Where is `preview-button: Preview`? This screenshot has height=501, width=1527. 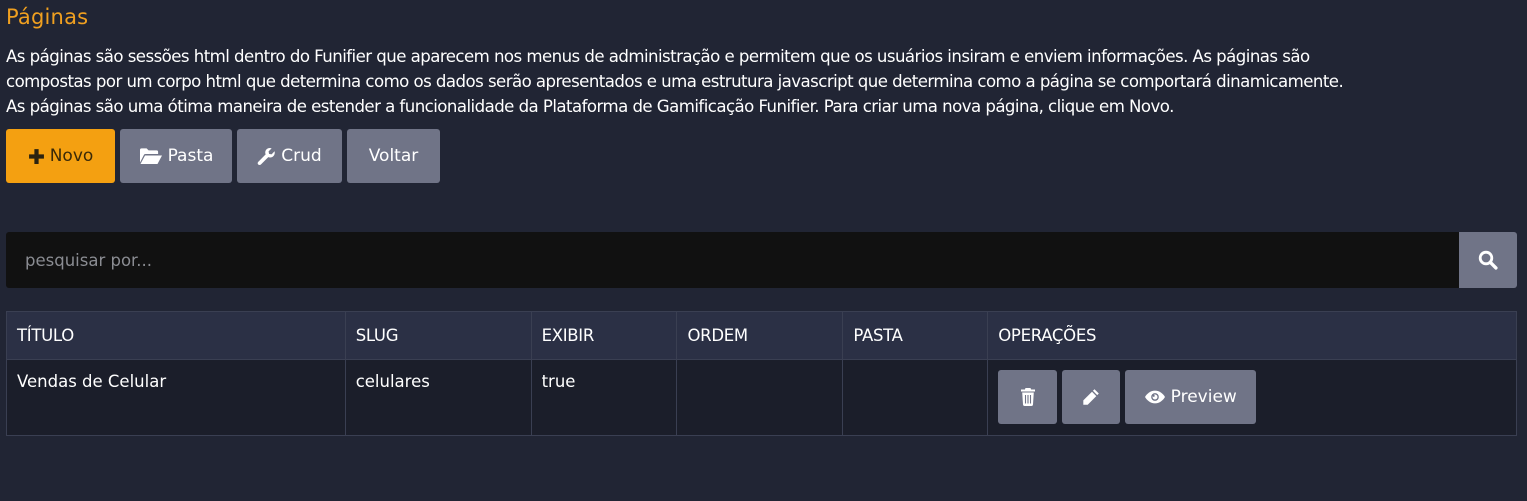 preview-button: Preview is located at coordinates (1191, 397).